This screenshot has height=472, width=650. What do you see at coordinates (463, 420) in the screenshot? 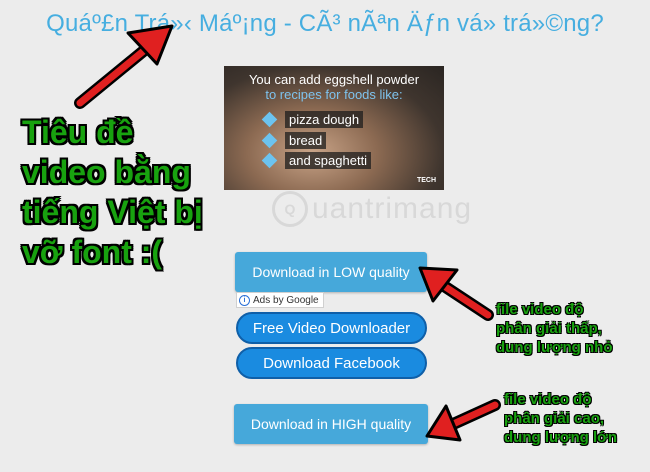
I see `arrow-to-high-quality-icon` at bounding box center [463, 420].